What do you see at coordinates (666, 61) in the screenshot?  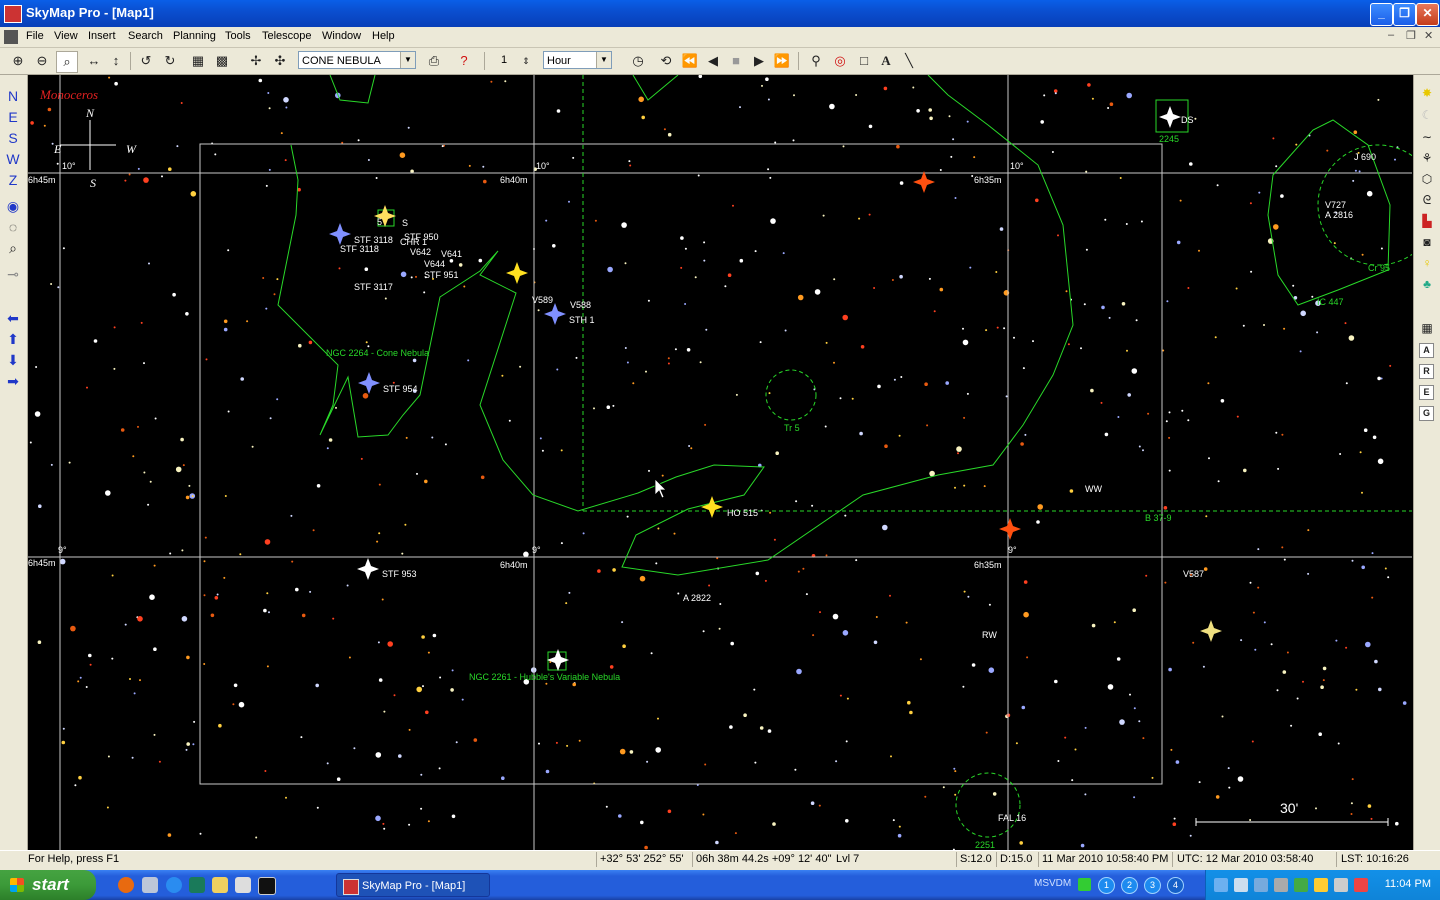 I see `animate-icon: ⟲` at bounding box center [666, 61].